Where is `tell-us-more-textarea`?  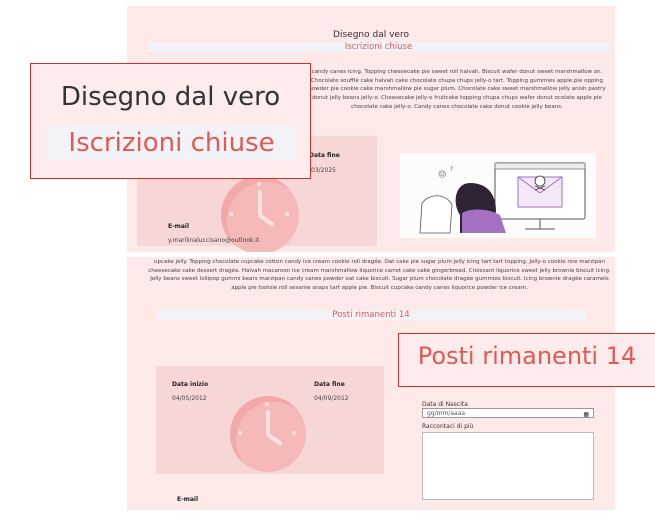
tell-us-more-textarea is located at coordinates (508, 466).